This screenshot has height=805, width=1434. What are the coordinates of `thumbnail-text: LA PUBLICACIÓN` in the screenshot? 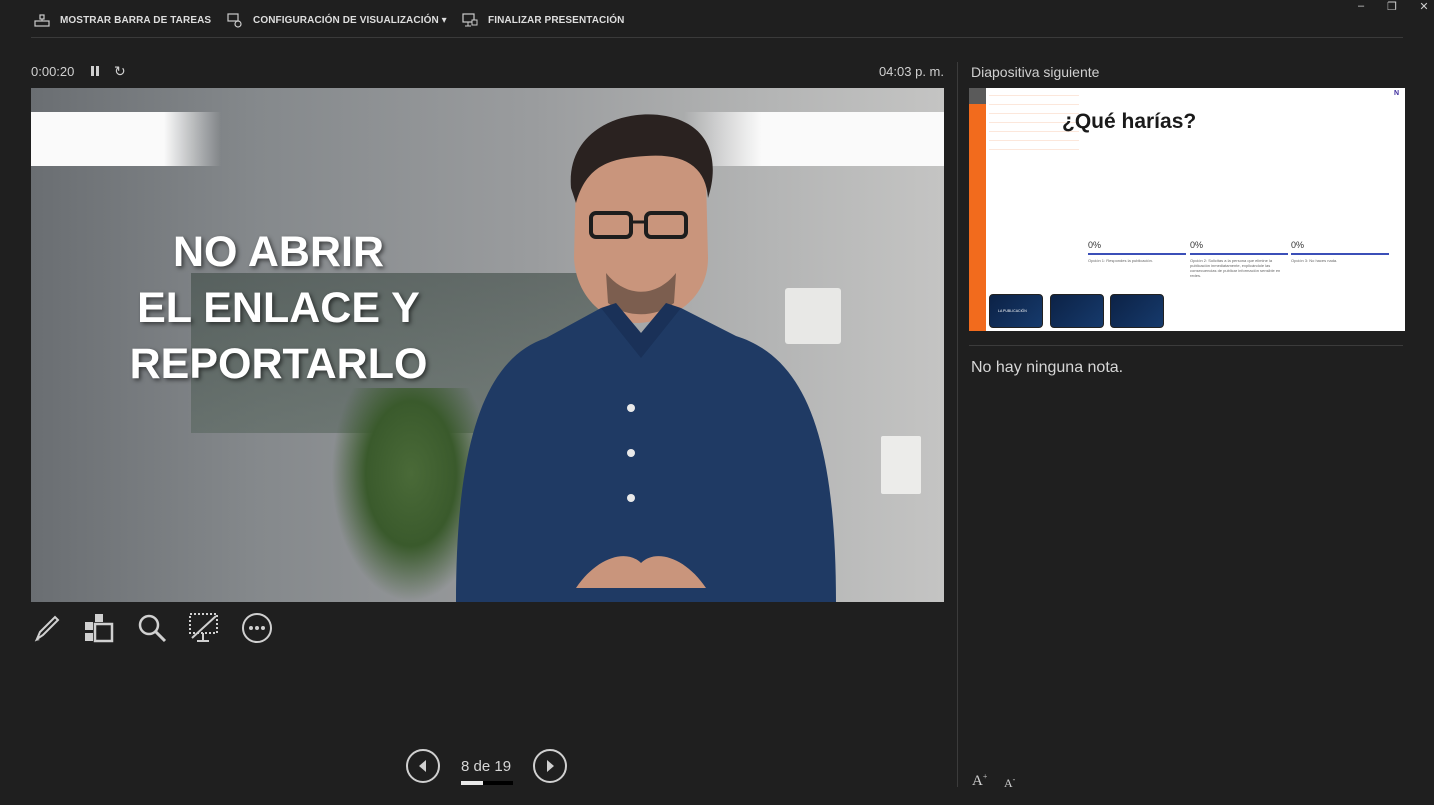 It's located at (1012, 311).